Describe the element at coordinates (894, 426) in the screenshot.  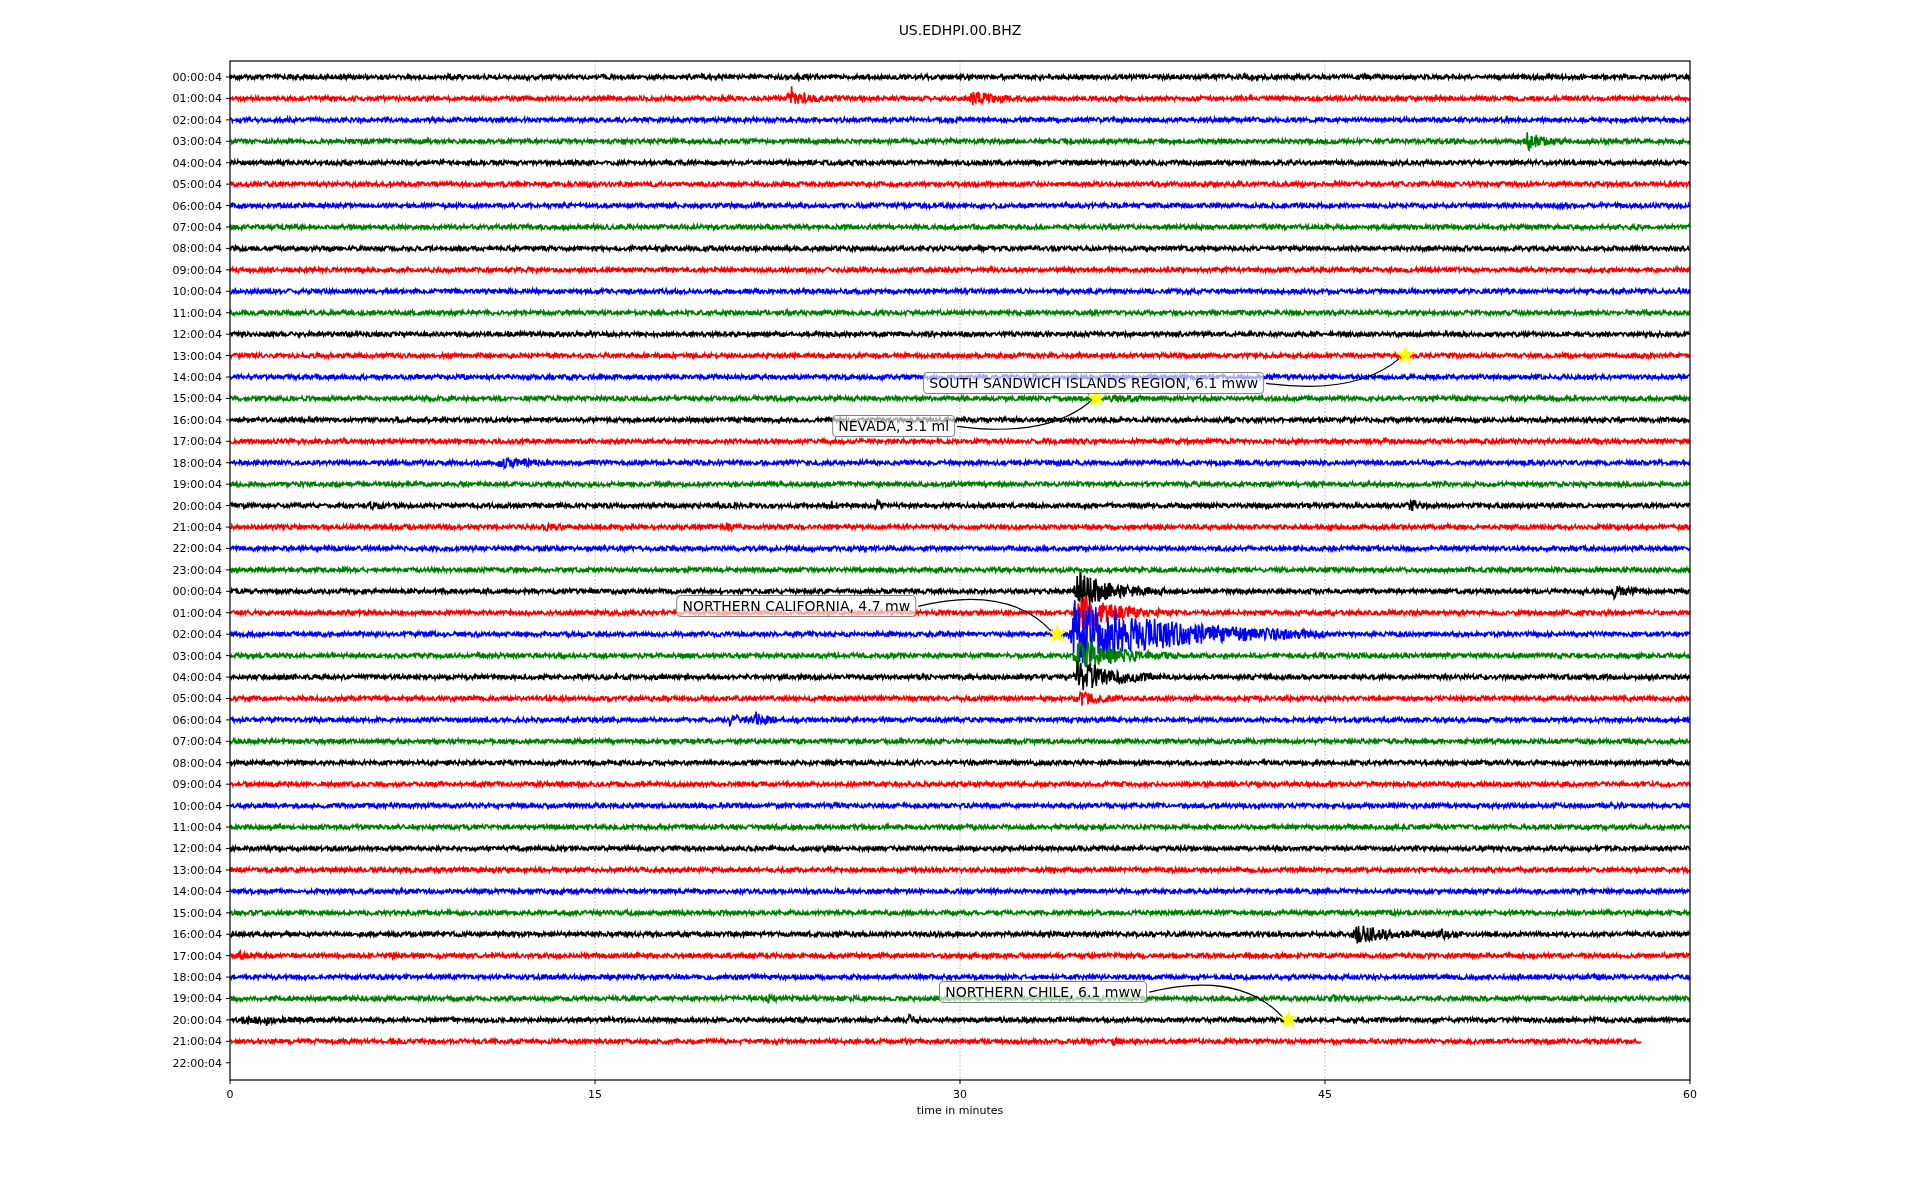
I see `event-label: NEVADA, 3.1 ml` at that location.